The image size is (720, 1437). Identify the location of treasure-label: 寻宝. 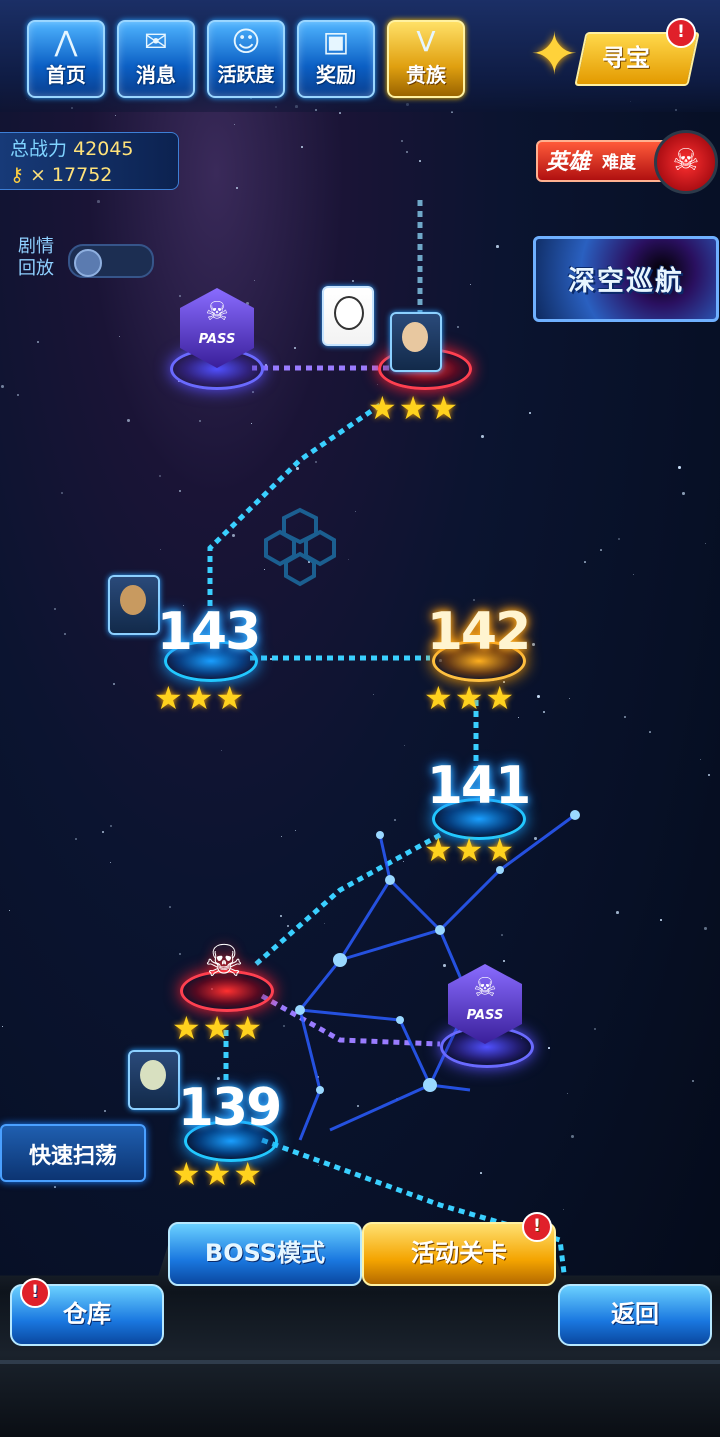
(626, 58).